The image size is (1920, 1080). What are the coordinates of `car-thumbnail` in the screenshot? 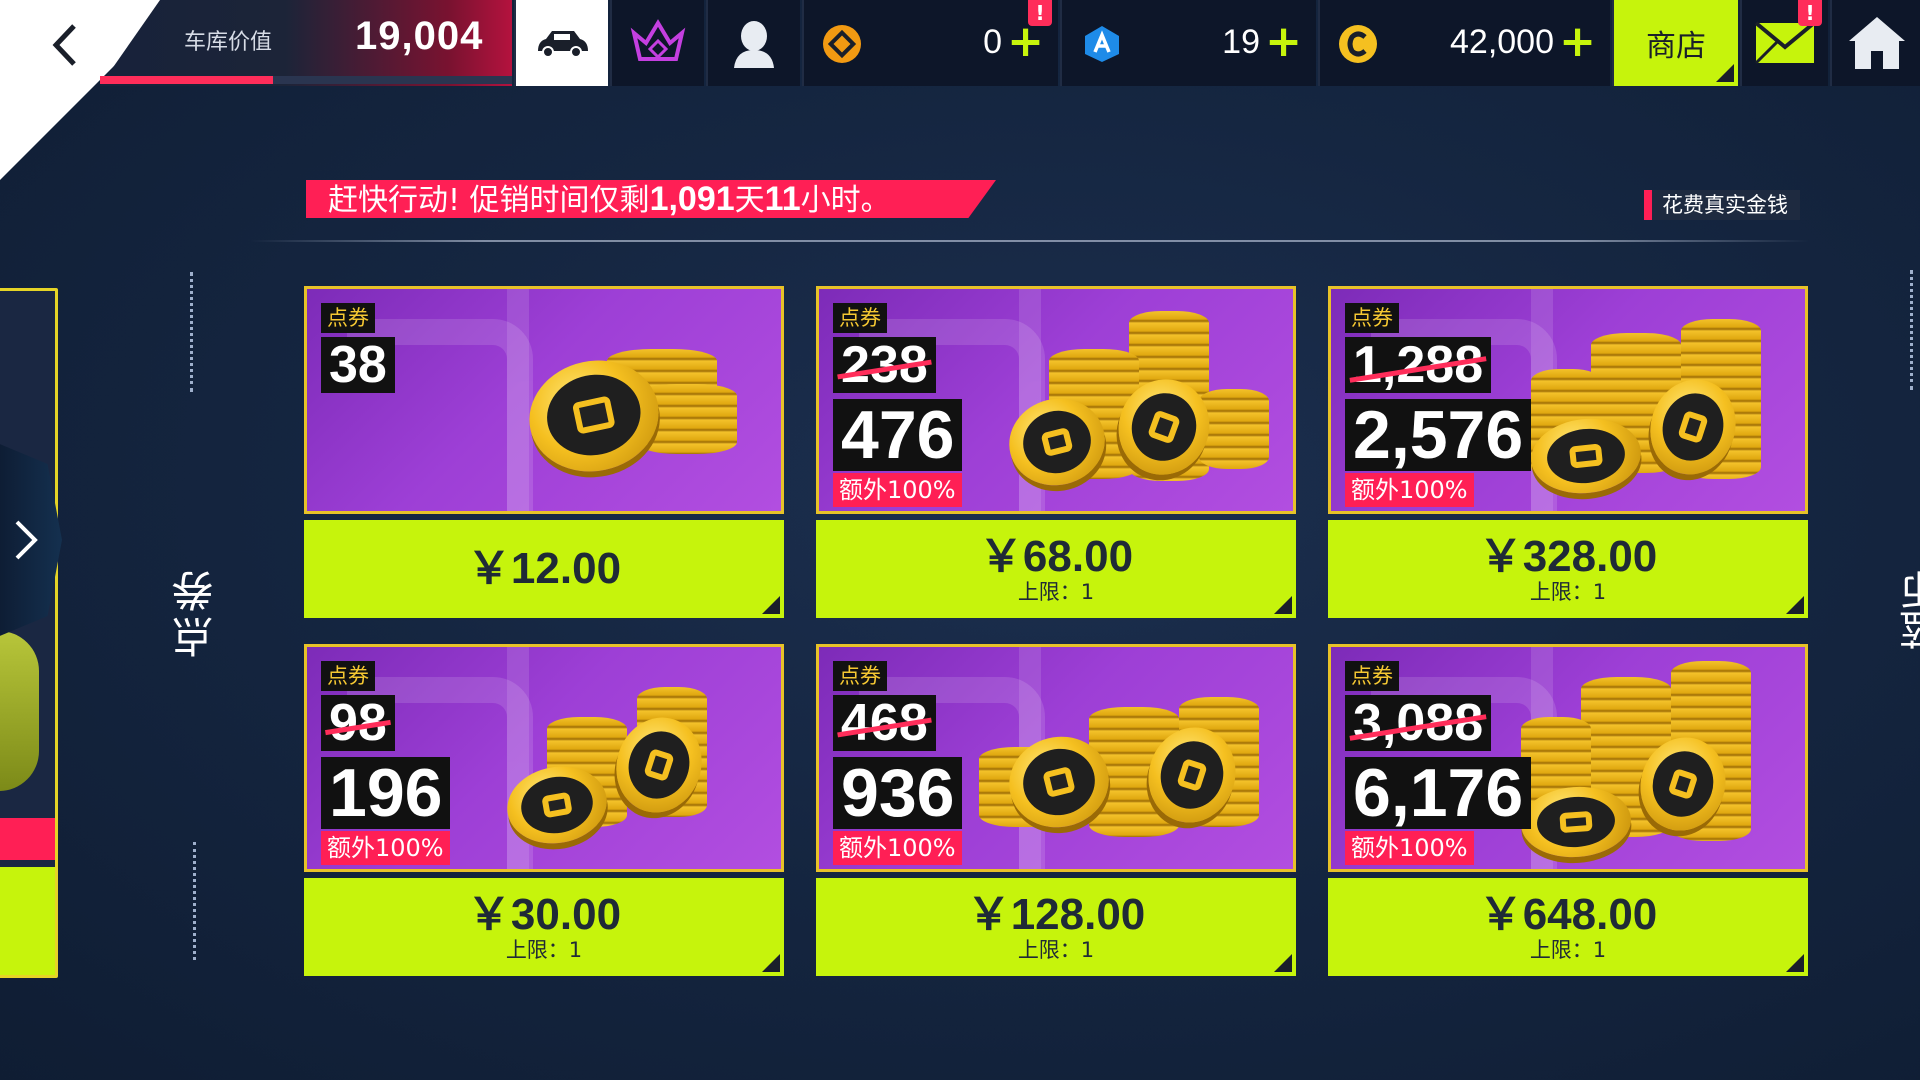 It's located at (19, 711).